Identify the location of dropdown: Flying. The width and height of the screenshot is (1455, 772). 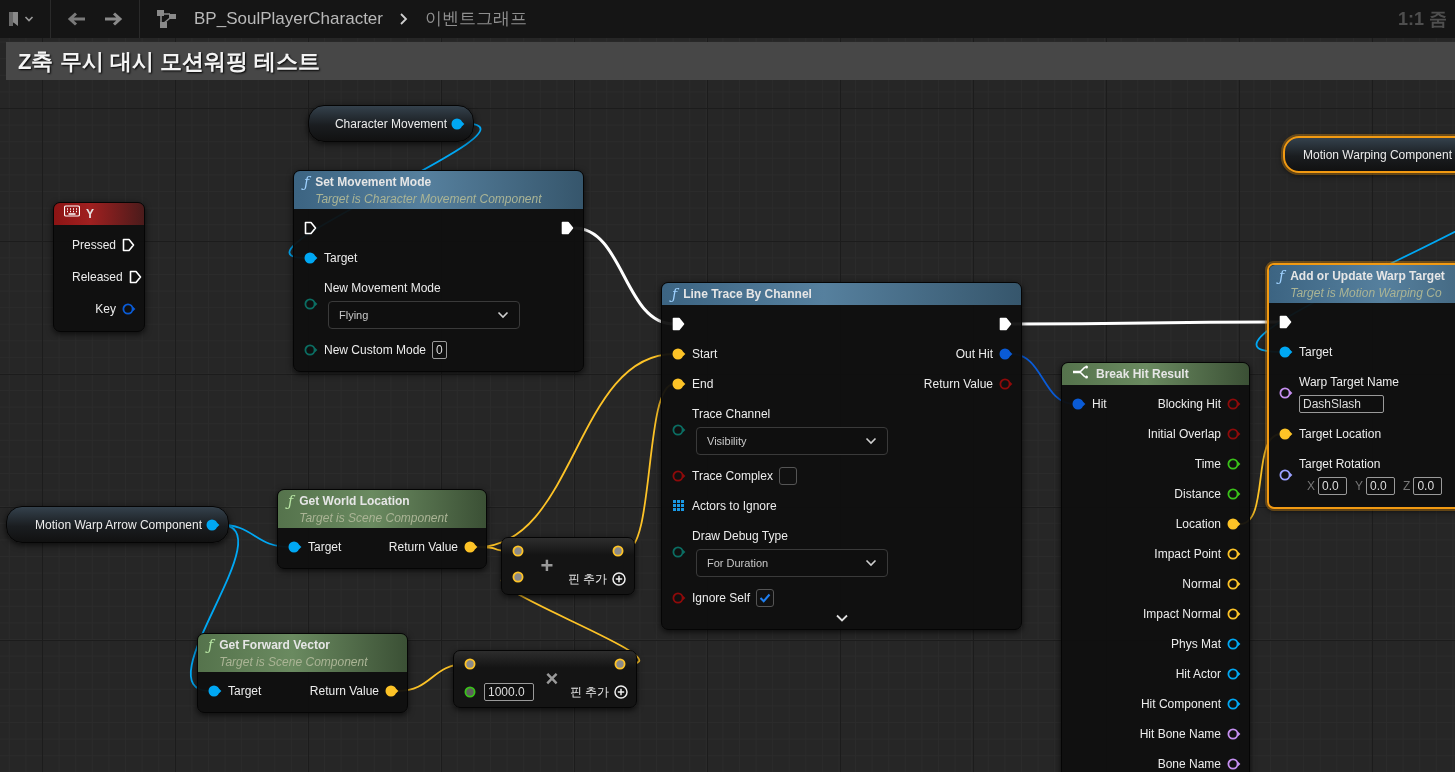
(424, 315).